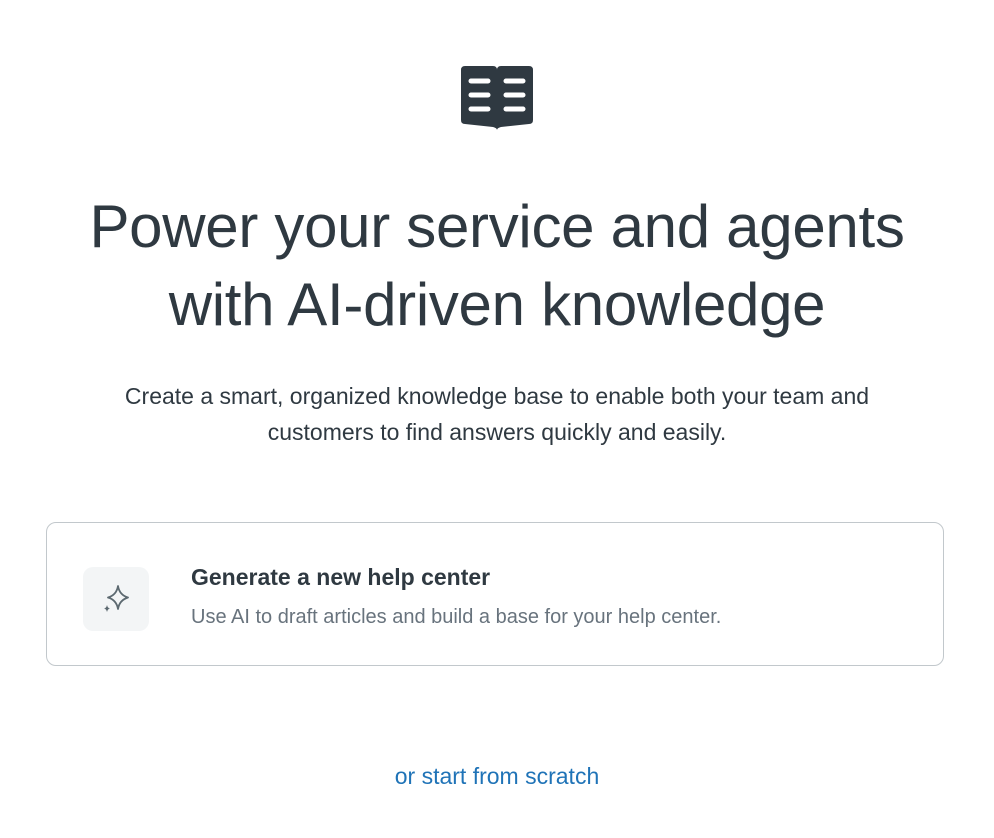  What do you see at coordinates (497, 776) in the screenshot?
I see `start-from-scratch-link: or start from scratch` at bounding box center [497, 776].